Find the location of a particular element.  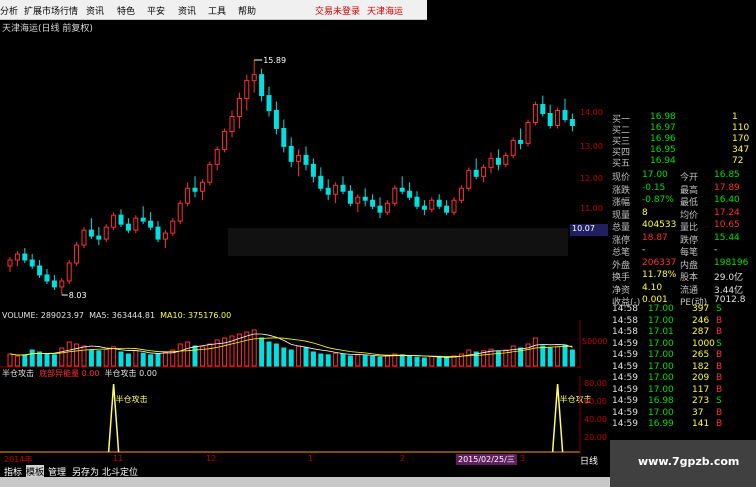

menu-tools: 工具 is located at coordinates (217, 10).